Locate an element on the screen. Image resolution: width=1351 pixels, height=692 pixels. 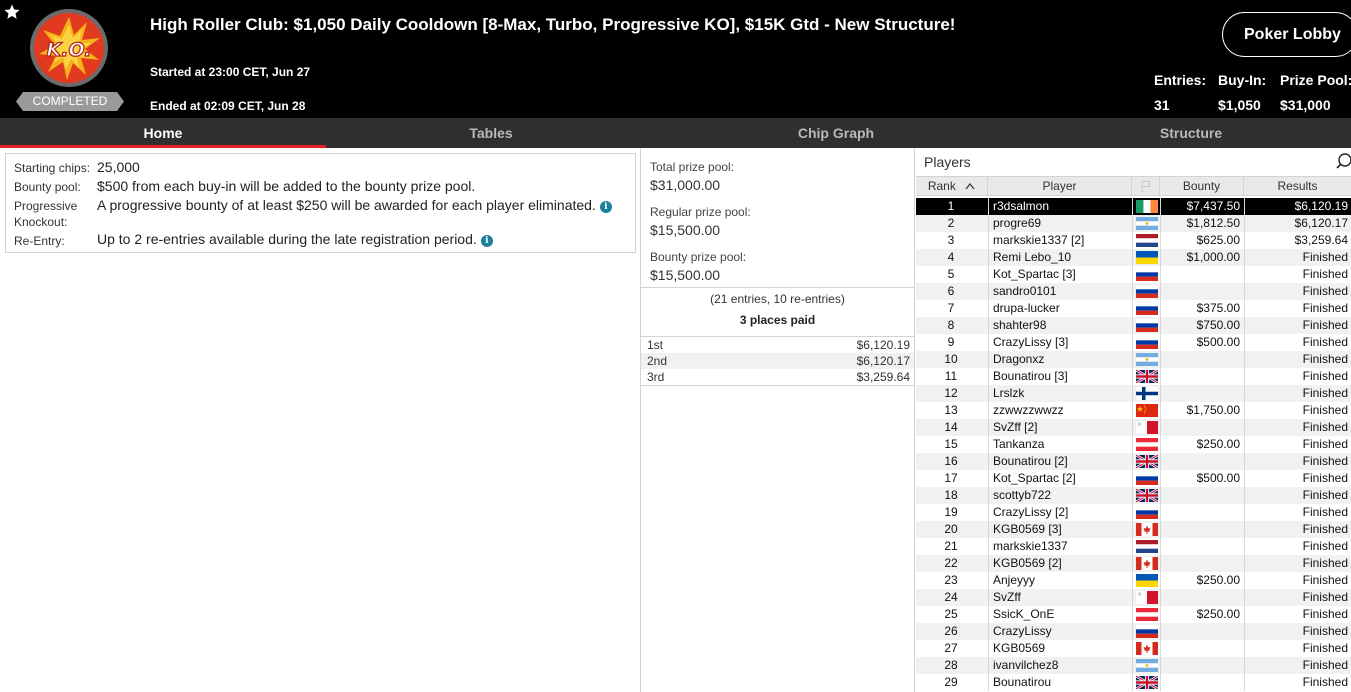
player-rank: 9 is located at coordinates (951, 342).